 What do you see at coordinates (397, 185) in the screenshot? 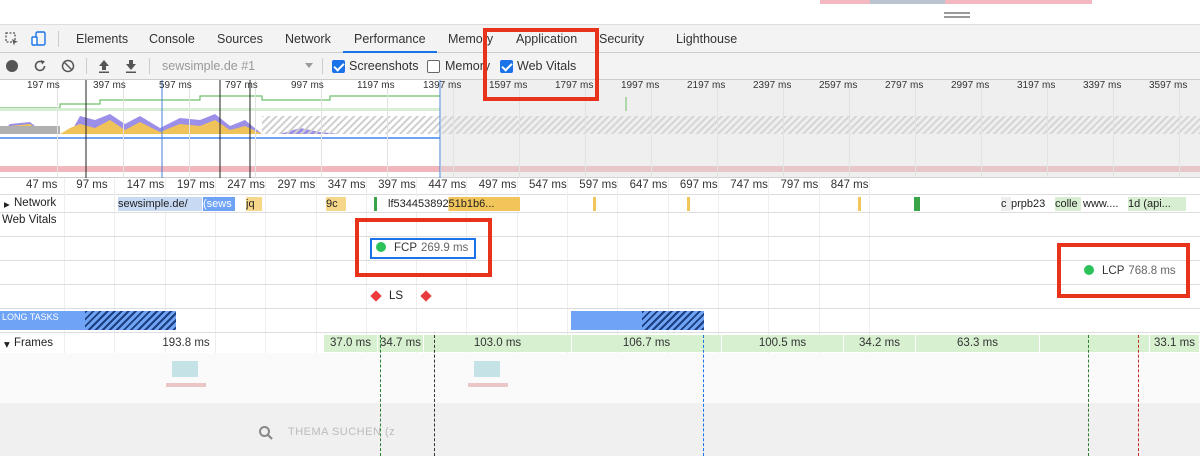
I see `ruler-tick-label: 397 ms` at bounding box center [397, 185].